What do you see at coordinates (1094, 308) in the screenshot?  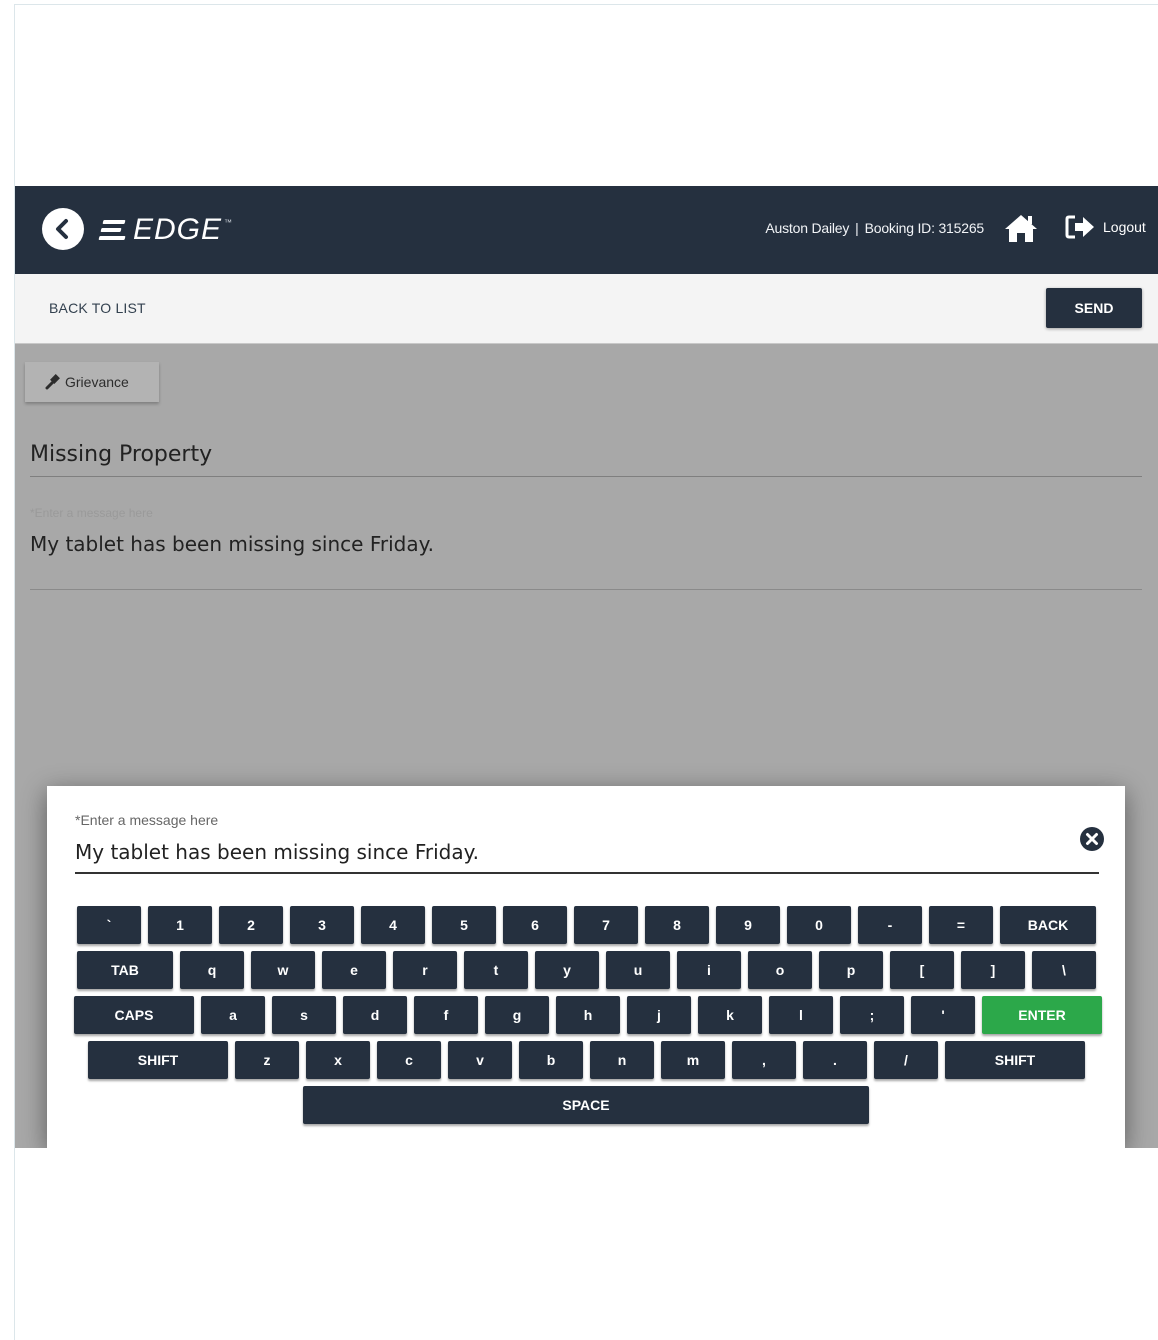 I see `send-button: SEND` at bounding box center [1094, 308].